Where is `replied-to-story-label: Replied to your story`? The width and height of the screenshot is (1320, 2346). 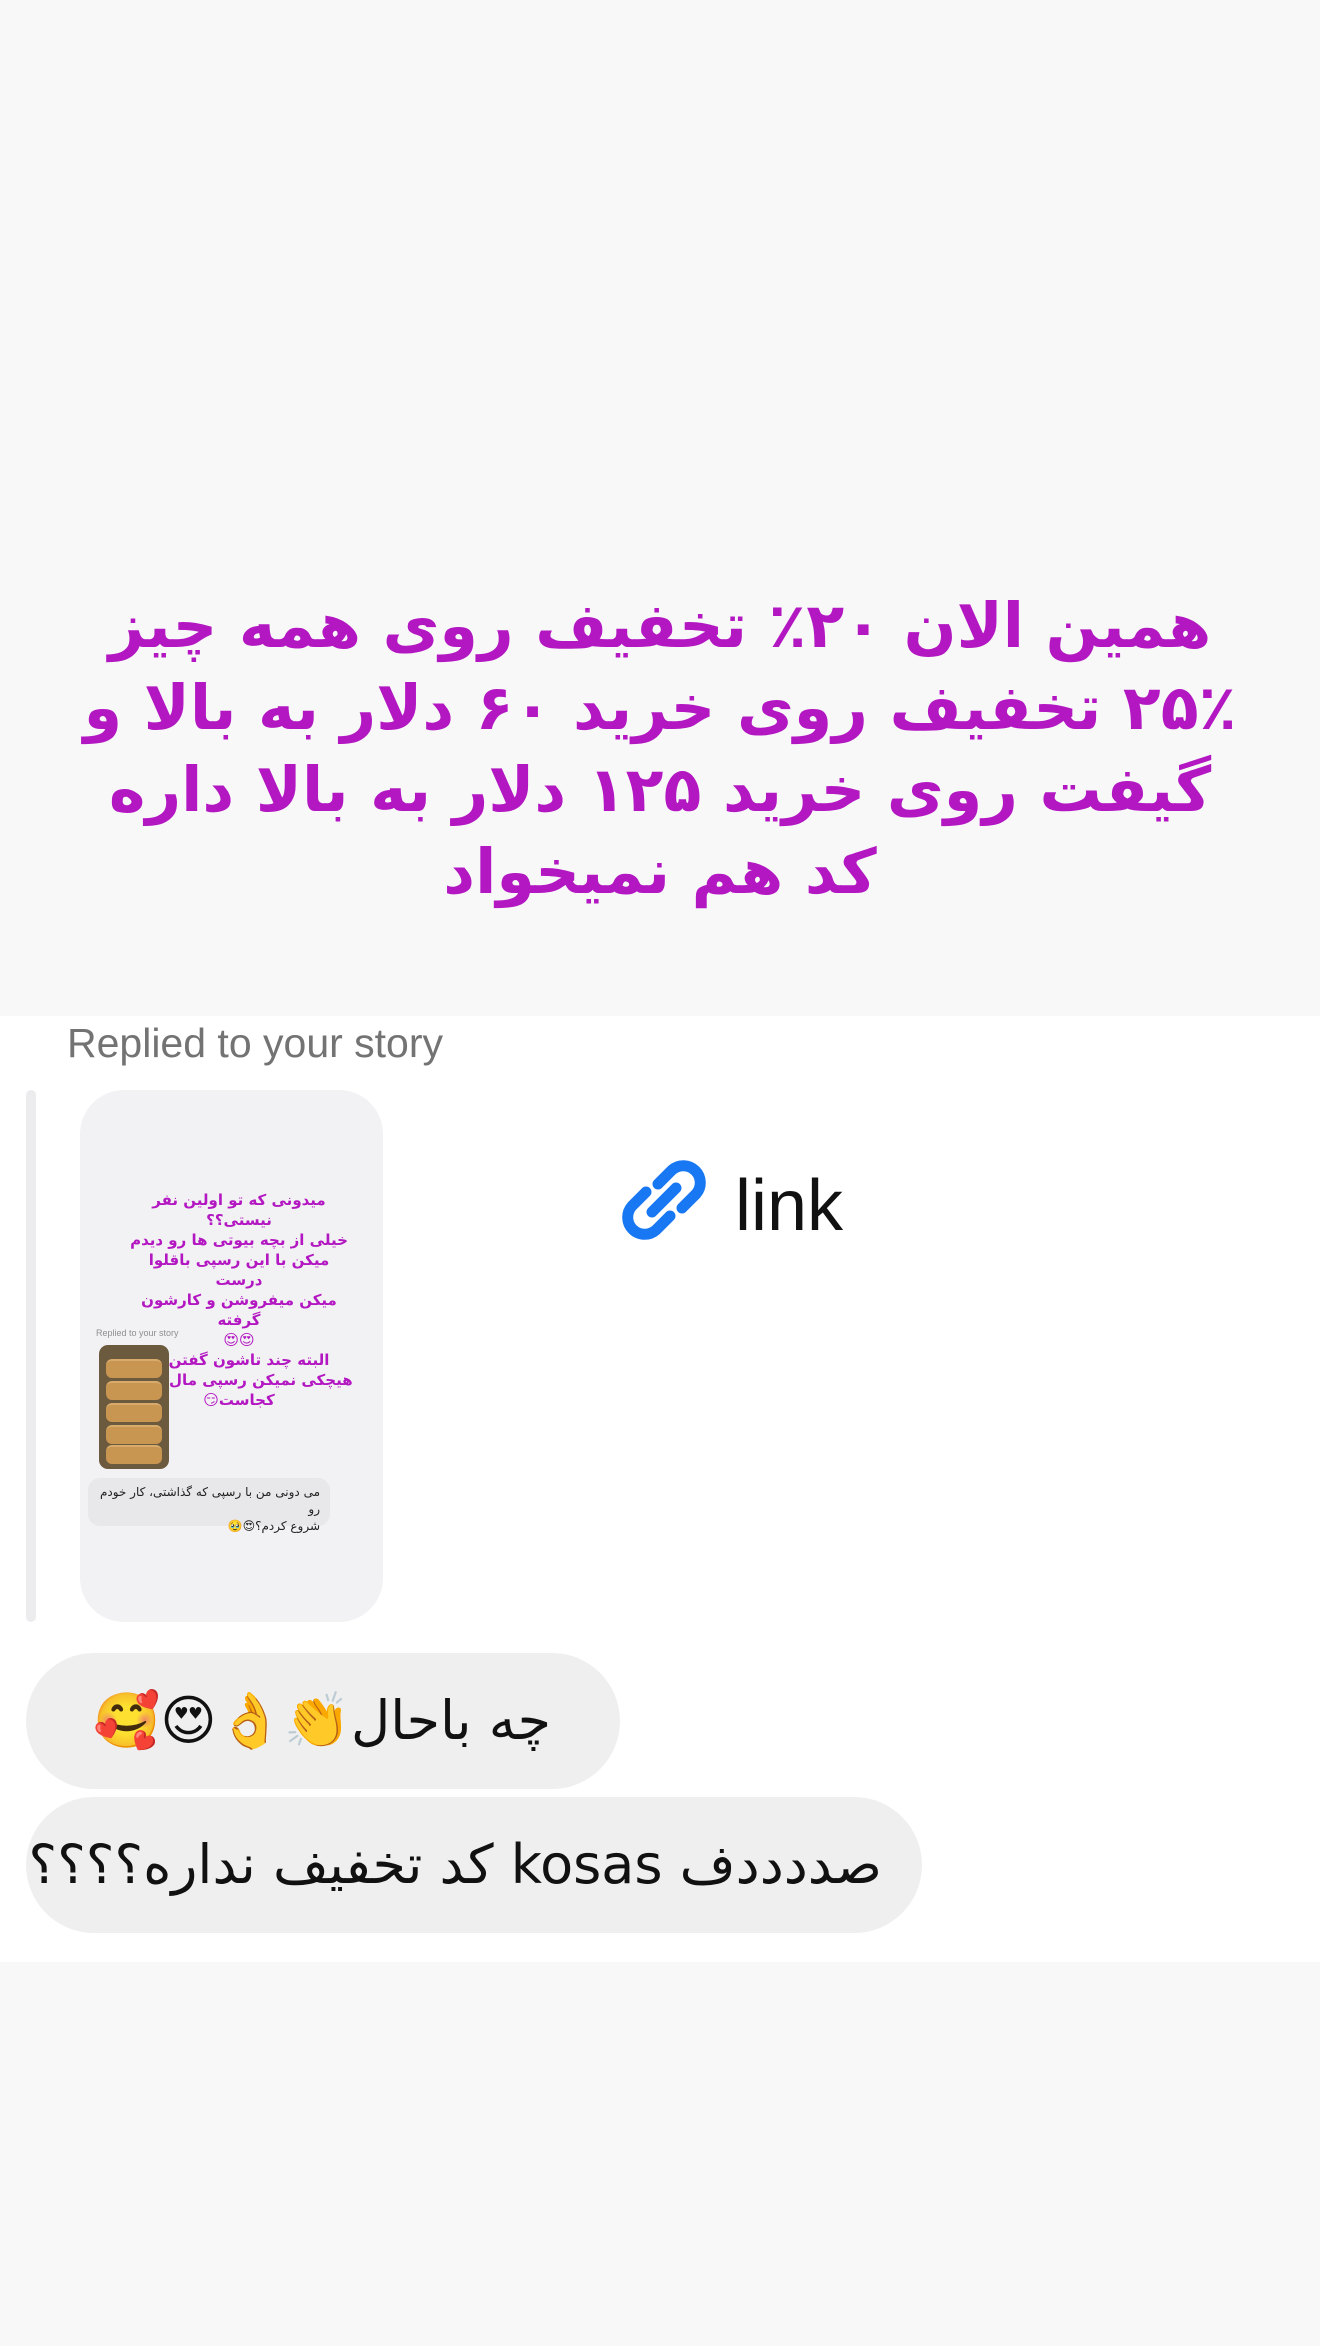 replied-to-story-label: Replied to your story is located at coordinates (255, 1043).